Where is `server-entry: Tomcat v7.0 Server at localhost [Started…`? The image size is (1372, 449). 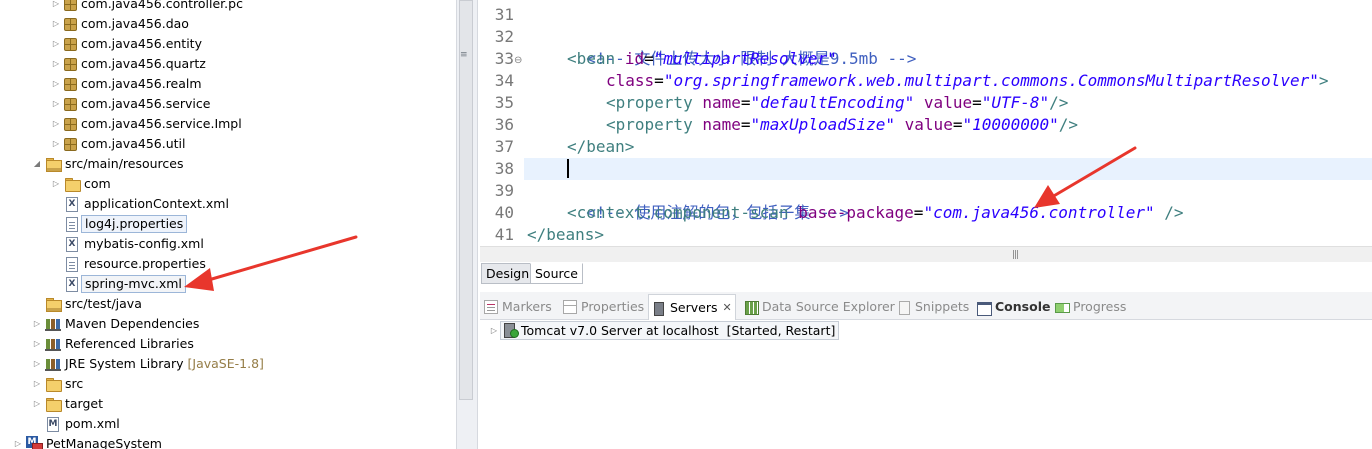 server-entry: Tomcat v7.0 Server at localhost [Started… is located at coordinates (670, 330).